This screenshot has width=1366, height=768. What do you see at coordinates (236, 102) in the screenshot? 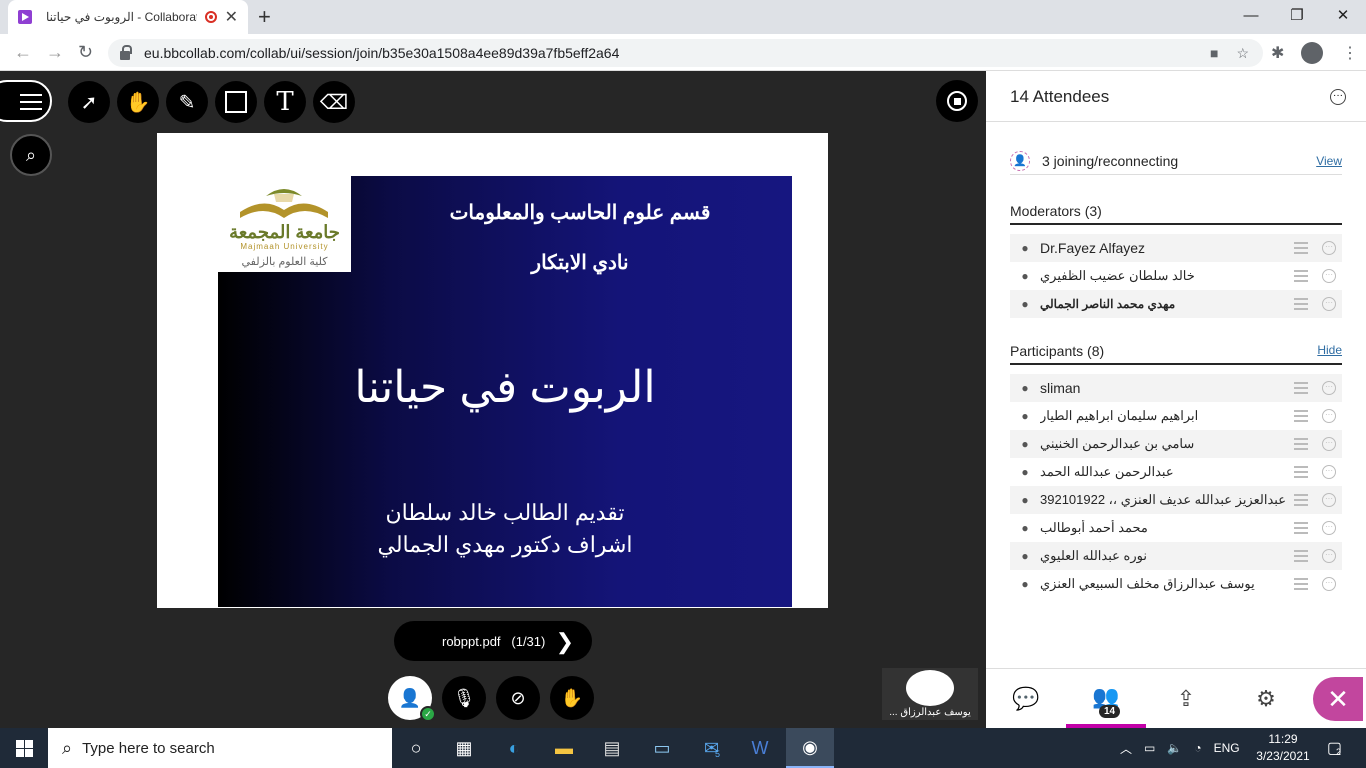
I see `shape-tool-icon` at bounding box center [236, 102].